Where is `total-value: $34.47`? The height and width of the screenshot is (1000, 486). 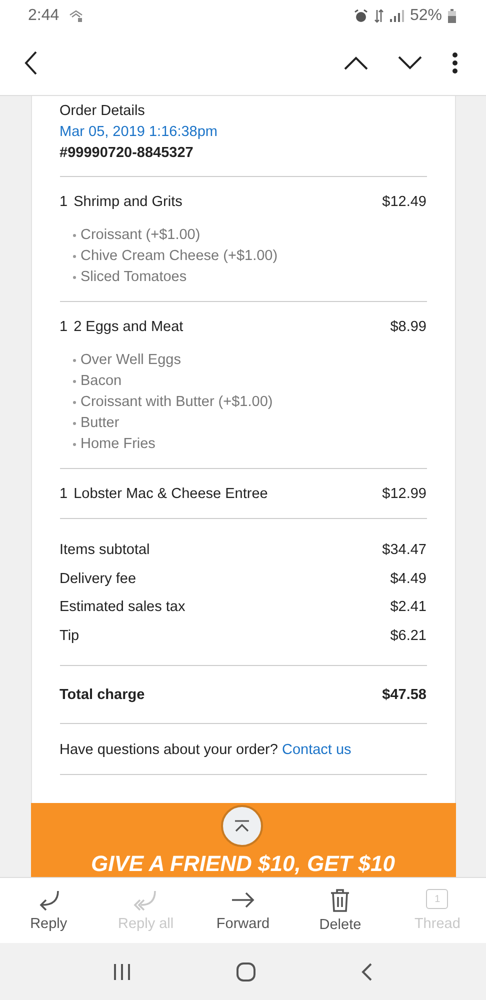 total-value: $34.47 is located at coordinates (404, 550).